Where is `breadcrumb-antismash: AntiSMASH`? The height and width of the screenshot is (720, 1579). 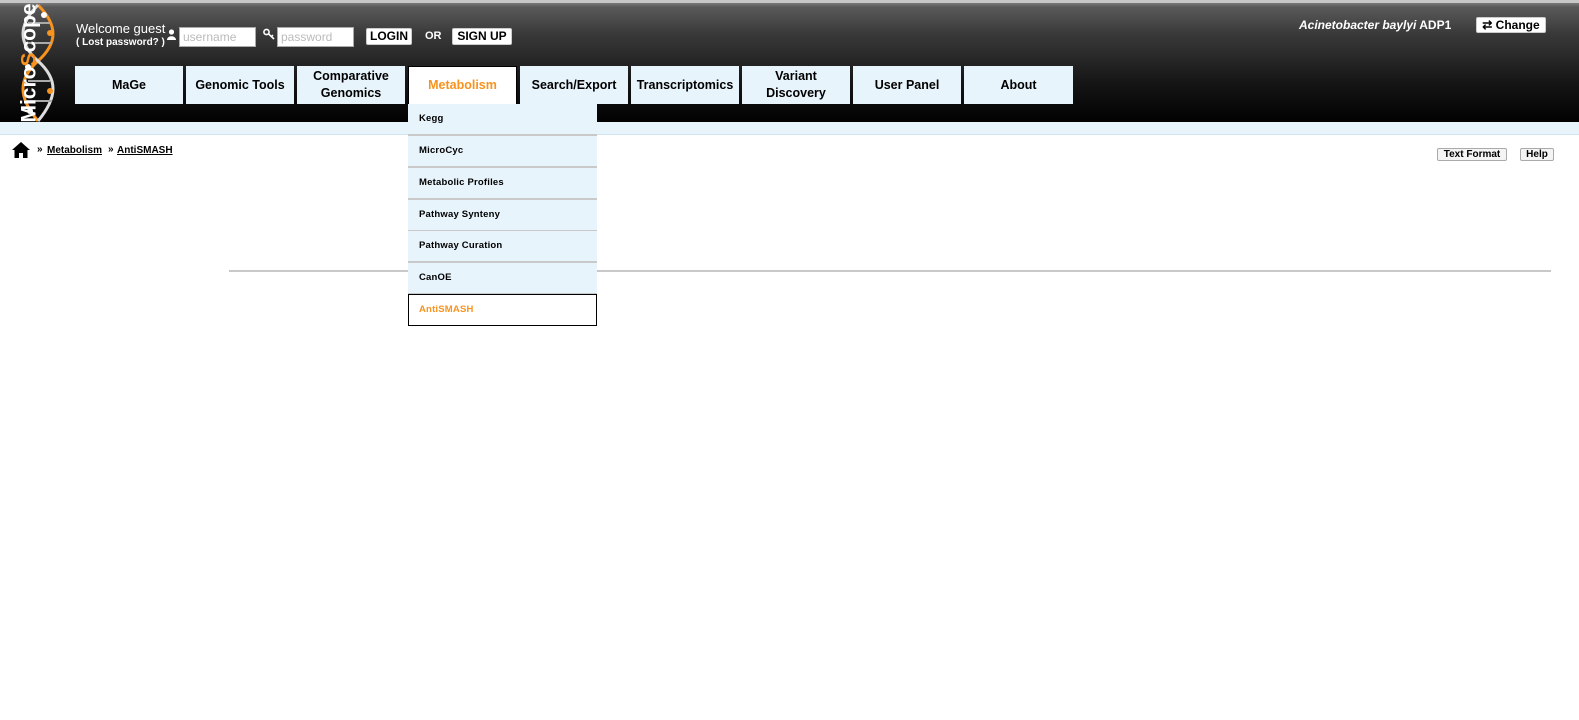 breadcrumb-antismash: AntiSMASH is located at coordinates (145, 150).